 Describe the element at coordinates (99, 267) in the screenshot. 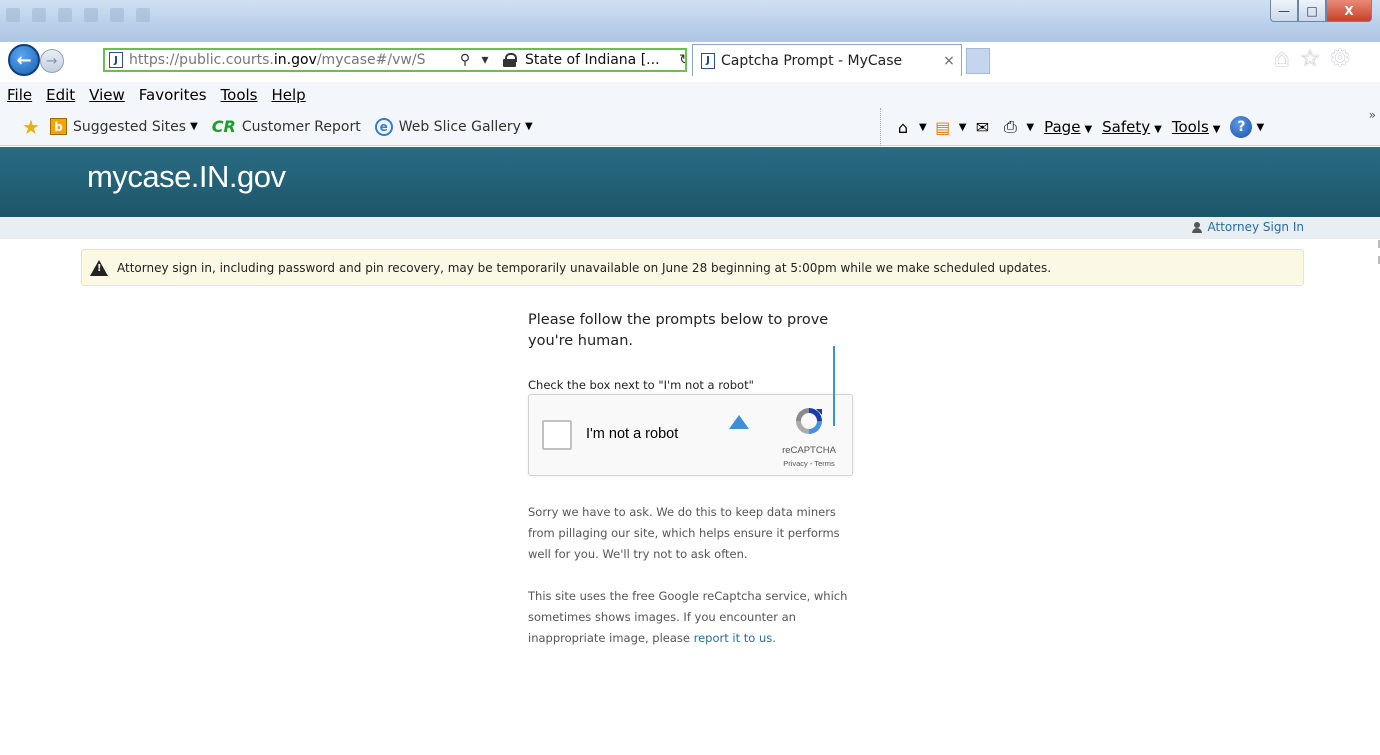

I see `warning-icon` at that location.